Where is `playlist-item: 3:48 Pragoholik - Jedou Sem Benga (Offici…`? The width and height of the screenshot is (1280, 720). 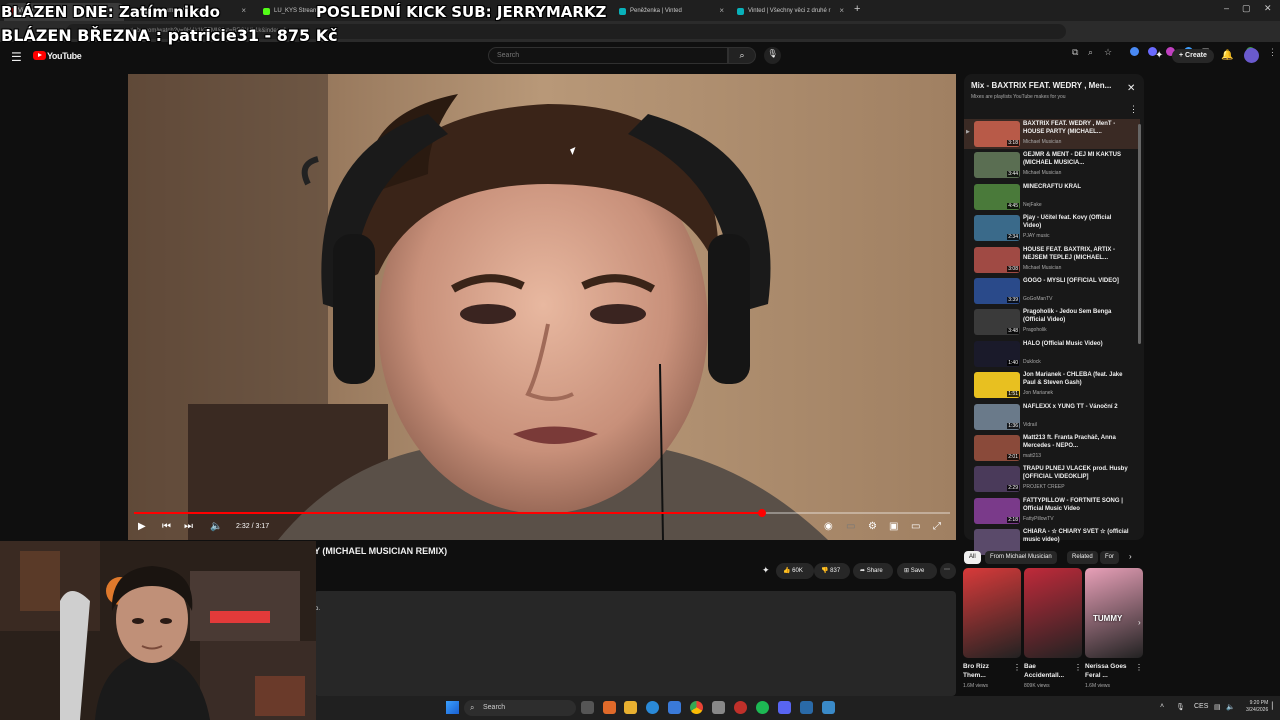
playlist-item: 3:48 Pragoholik - Jedou Sem Benga (Offici… is located at coordinates (1052, 322).